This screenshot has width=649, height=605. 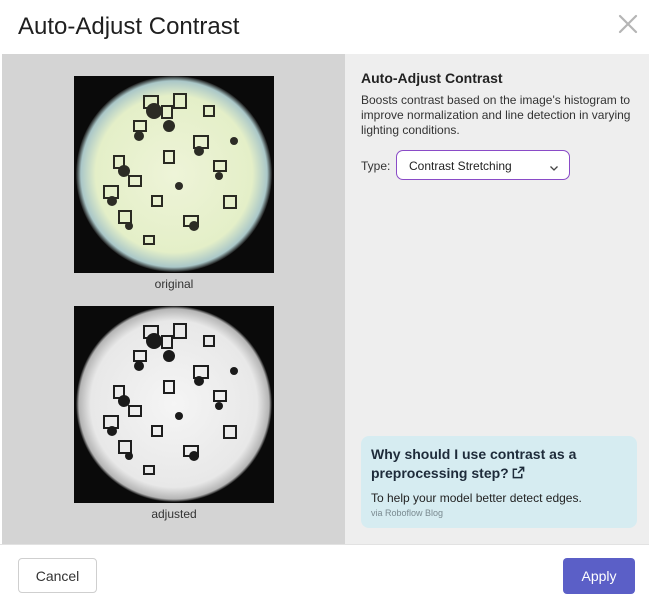 What do you see at coordinates (407, 513) in the screenshot?
I see `tip-source: via Roboflow Blog` at bounding box center [407, 513].